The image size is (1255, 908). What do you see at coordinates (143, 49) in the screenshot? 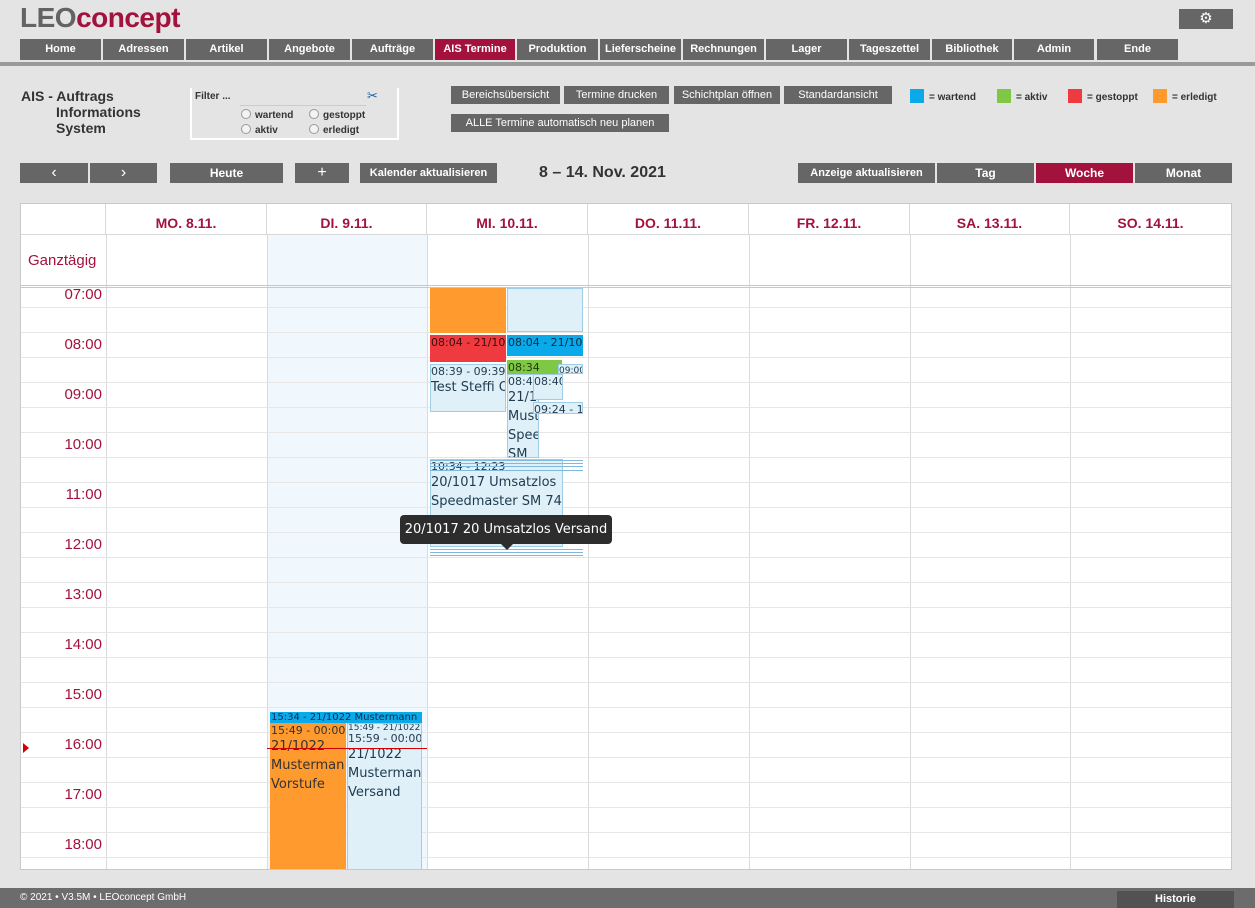
I see `nav-adressen: Adressen` at bounding box center [143, 49].